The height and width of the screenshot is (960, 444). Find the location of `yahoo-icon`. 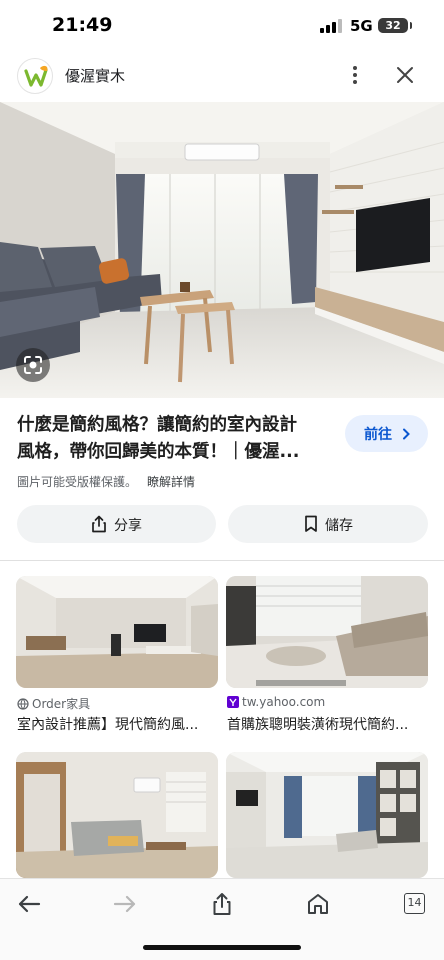

yahoo-icon is located at coordinates (233, 702).